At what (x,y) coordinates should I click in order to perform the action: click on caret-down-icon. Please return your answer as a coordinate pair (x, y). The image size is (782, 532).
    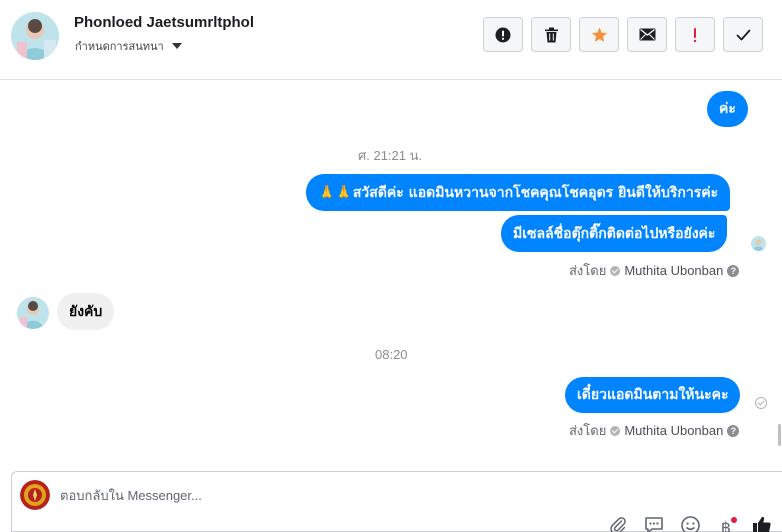
    Looking at the image, I should click on (176, 46).